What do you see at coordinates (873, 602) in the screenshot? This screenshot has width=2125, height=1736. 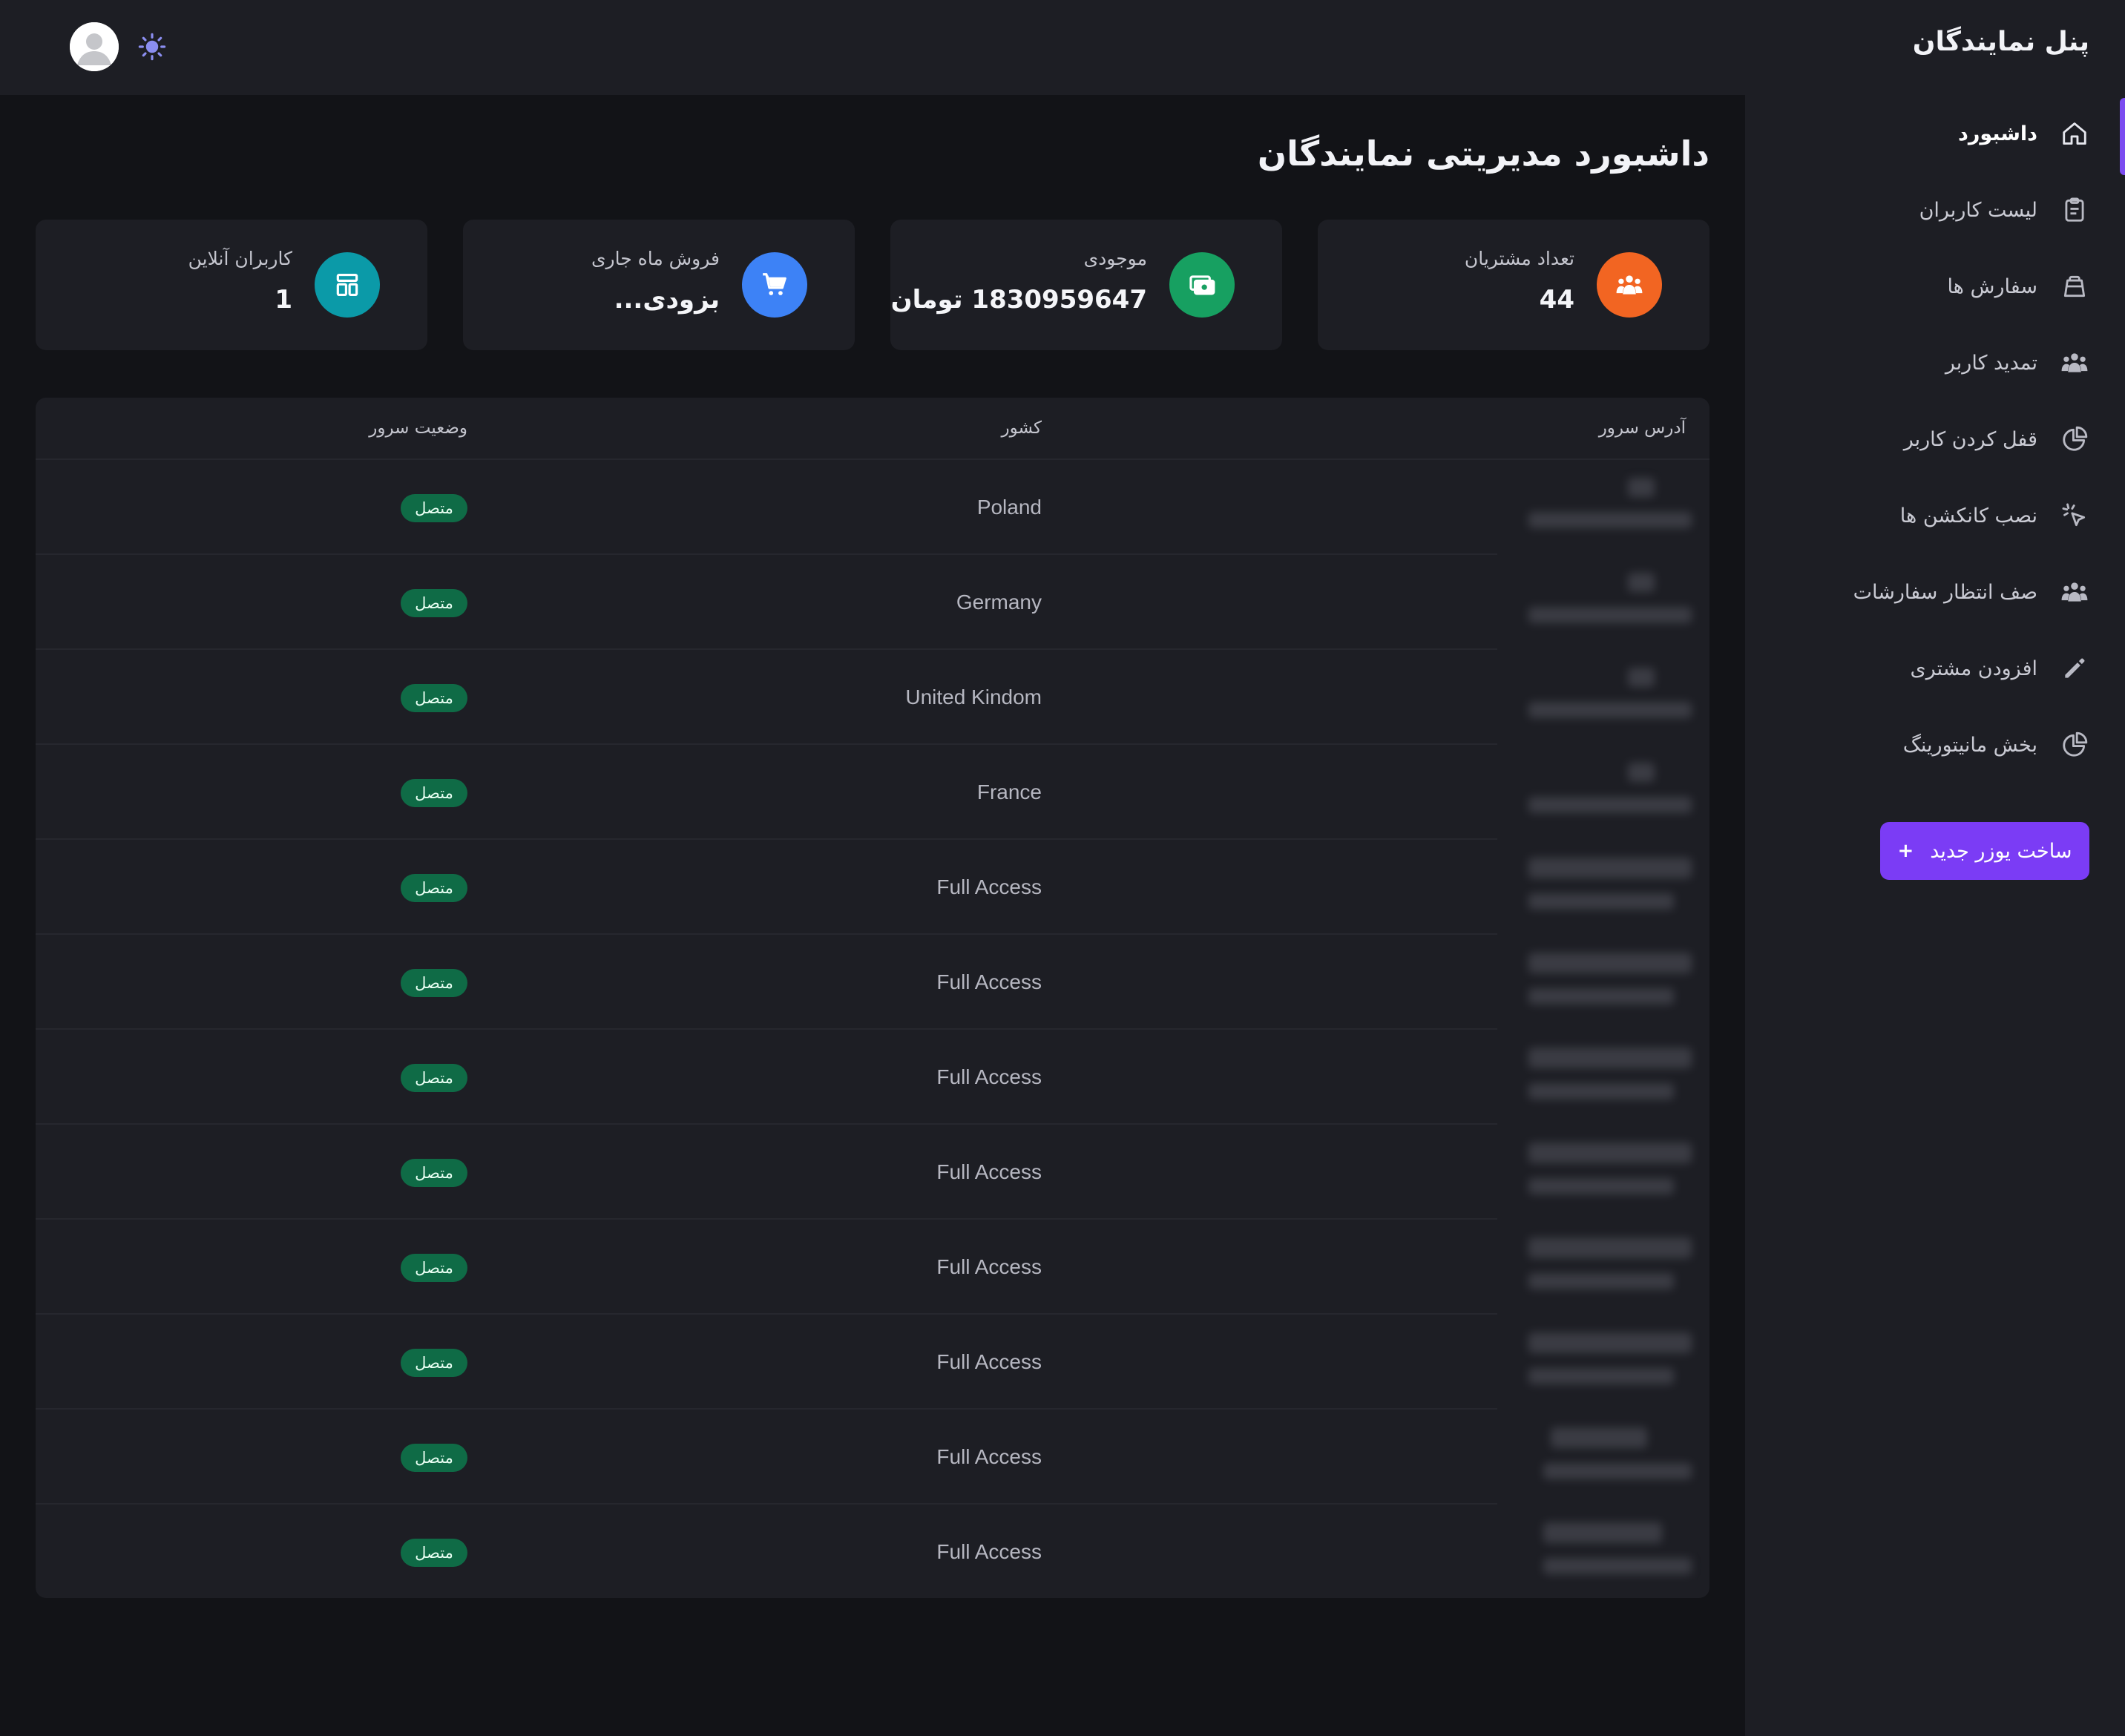 I see `table-row: Germany متصل` at bounding box center [873, 602].